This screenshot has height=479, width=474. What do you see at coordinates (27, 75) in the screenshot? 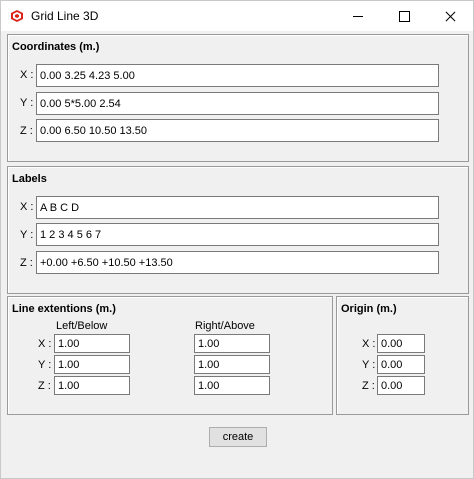
I see `coordinates-x-label: X :` at bounding box center [27, 75].